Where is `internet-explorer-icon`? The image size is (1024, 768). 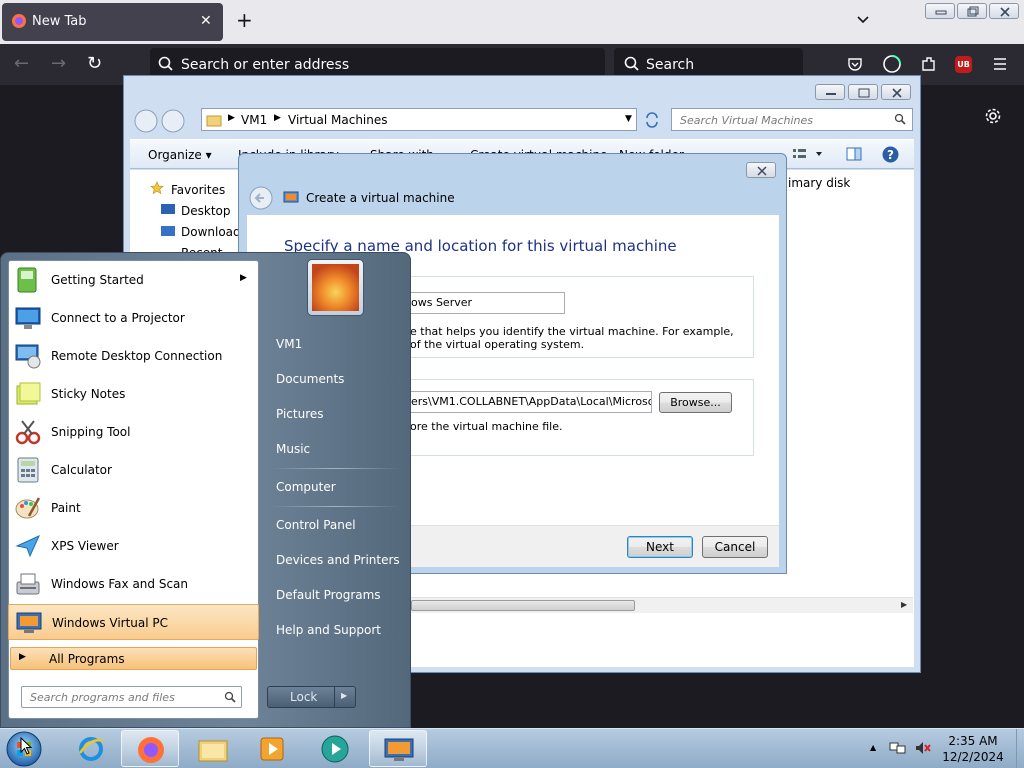 internet-explorer-icon is located at coordinates (91, 749).